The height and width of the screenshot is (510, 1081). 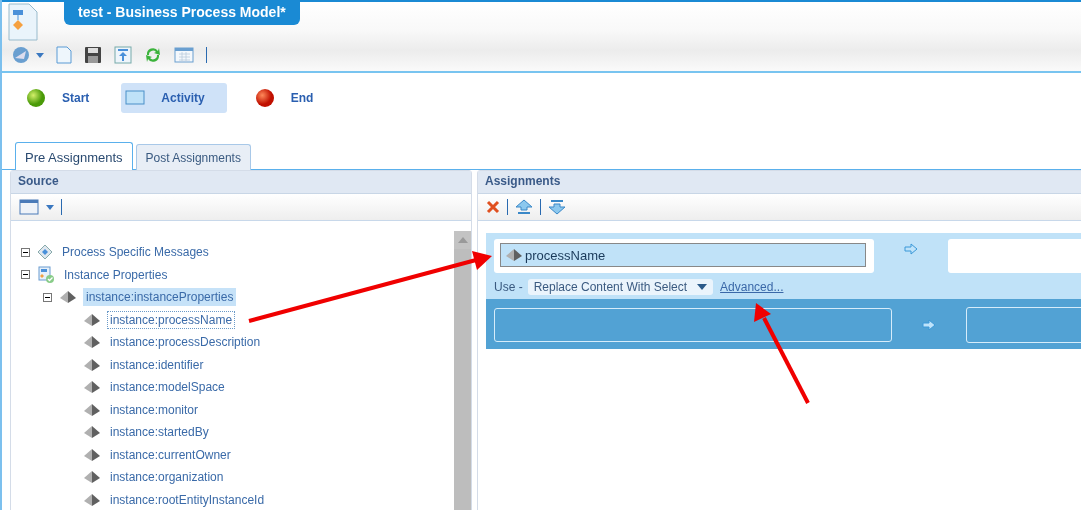 I want to click on use-label: Use -, so click(x=508, y=287).